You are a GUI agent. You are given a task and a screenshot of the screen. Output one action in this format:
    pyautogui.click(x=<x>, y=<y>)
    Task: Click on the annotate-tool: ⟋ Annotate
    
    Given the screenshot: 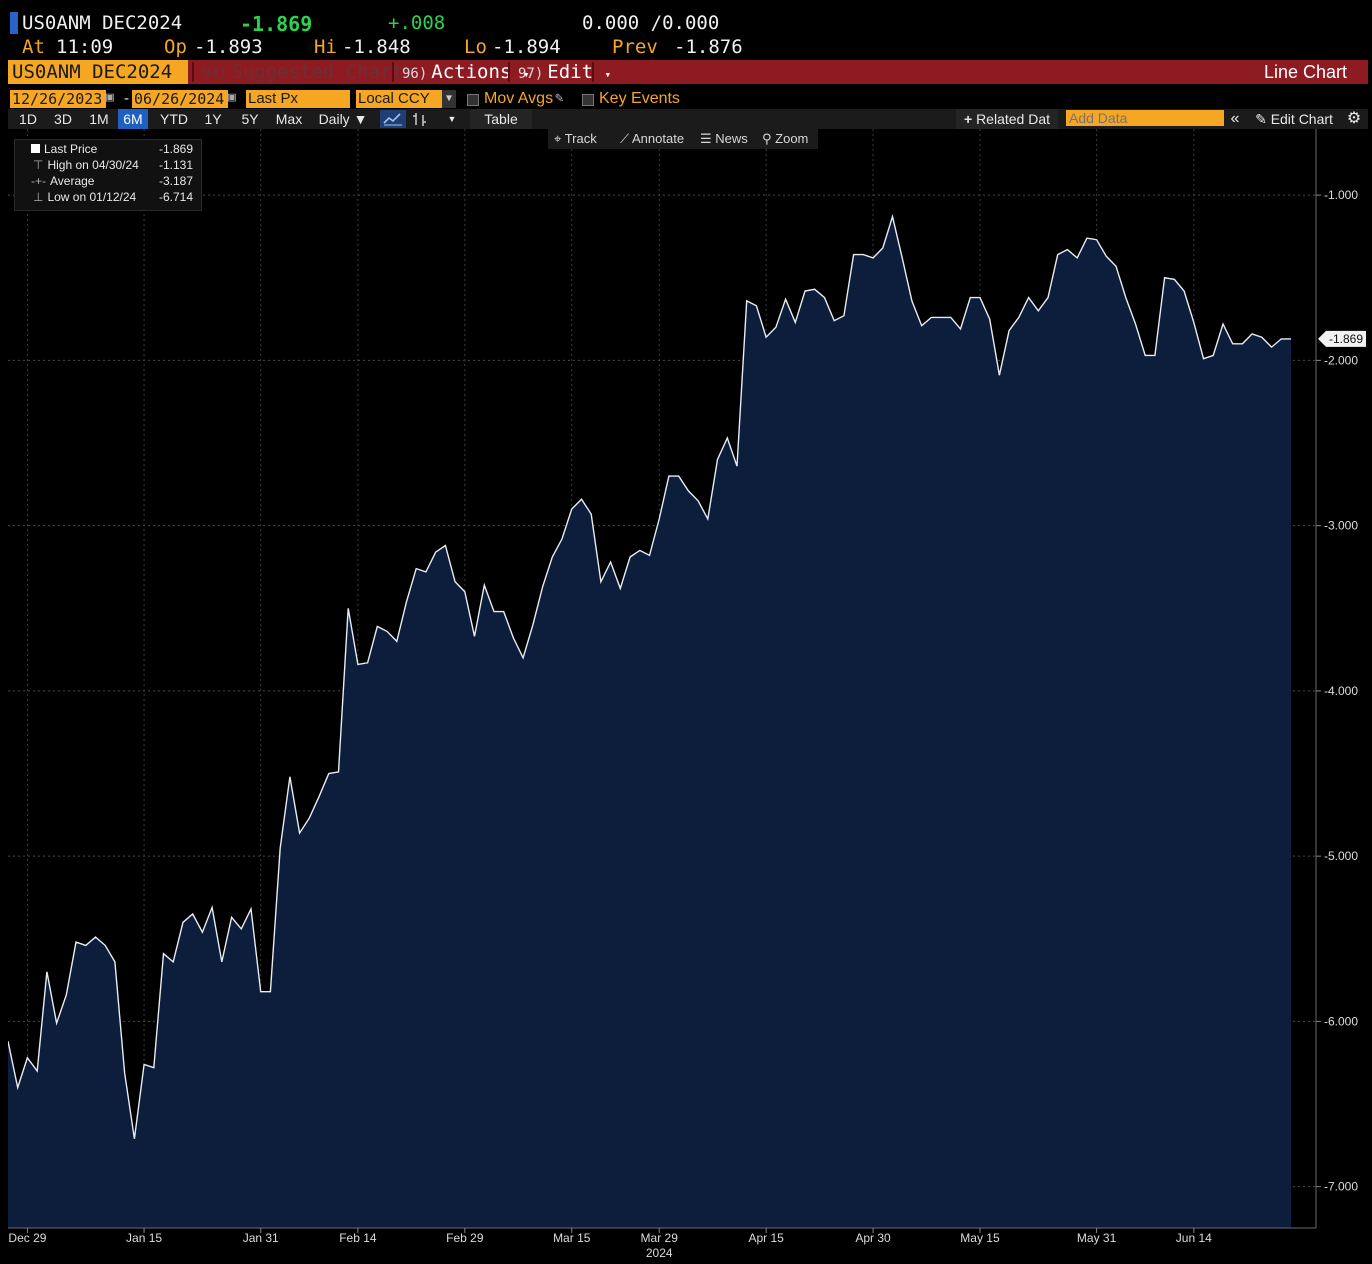 What is the action you would take?
    pyautogui.click(x=652, y=139)
    